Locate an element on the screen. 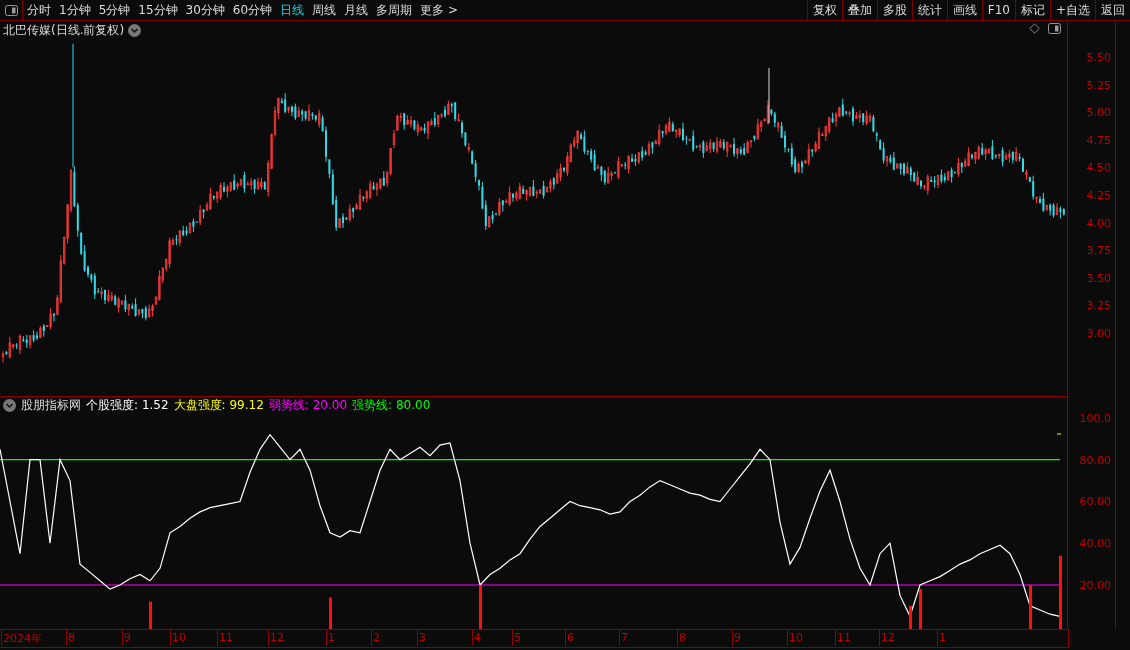  date-label: 6 is located at coordinates (570, 637).